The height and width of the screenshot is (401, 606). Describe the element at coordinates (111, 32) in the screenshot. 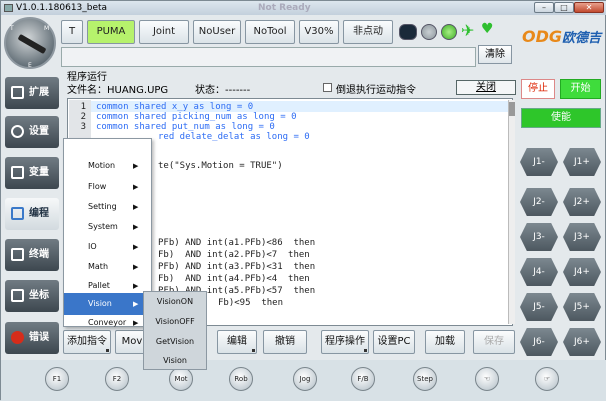

I see `robot-type-button: PUMA` at that location.